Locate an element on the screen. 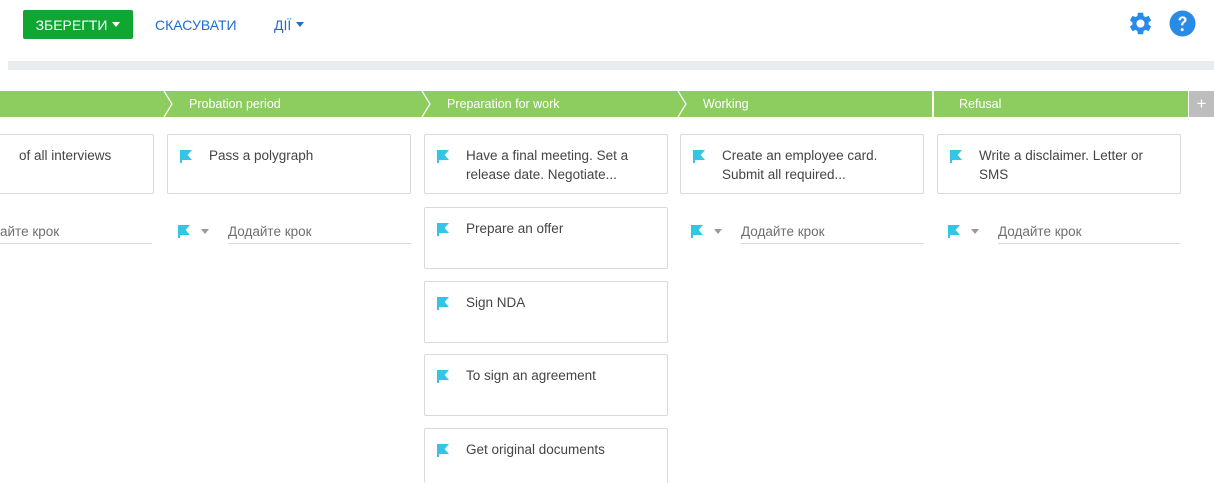  plus-icon: + is located at coordinates (1201, 103).